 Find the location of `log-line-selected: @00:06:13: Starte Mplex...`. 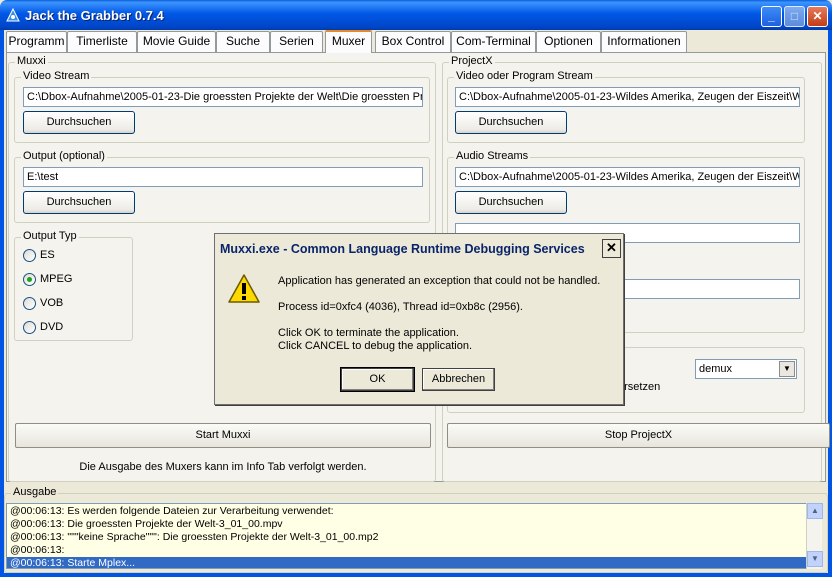

log-line-selected: @00:06:13: Starte Mplex... is located at coordinates (407, 562).